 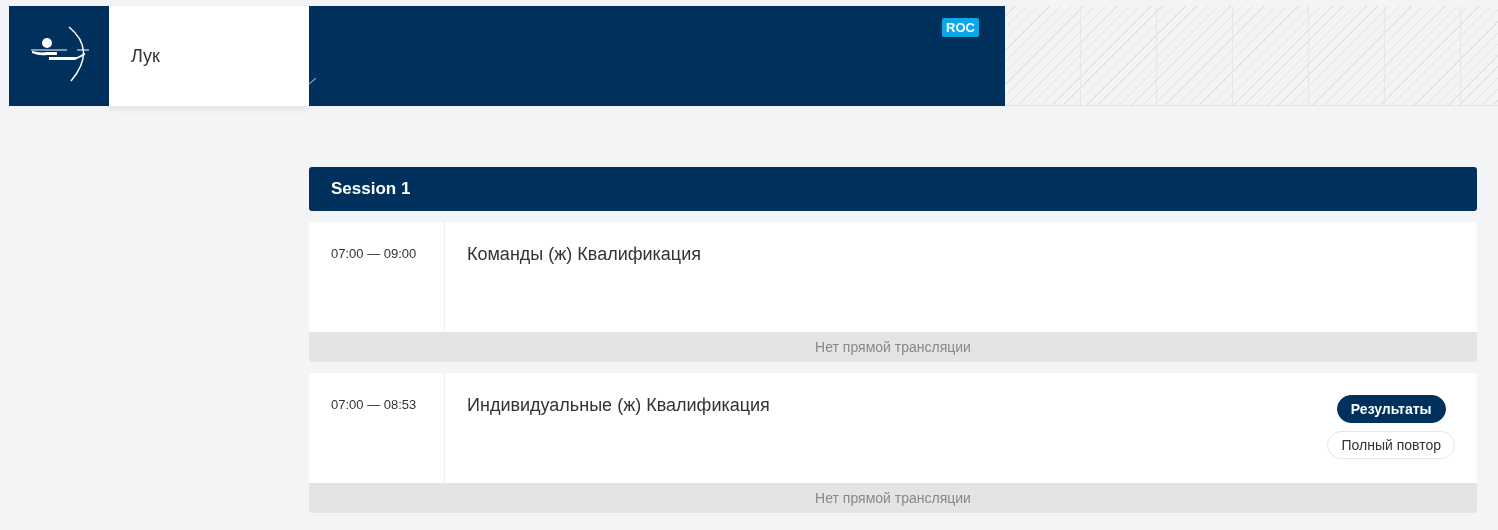 What do you see at coordinates (960, 27) in the screenshot?
I see `country-badge: ROC` at bounding box center [960, 27].